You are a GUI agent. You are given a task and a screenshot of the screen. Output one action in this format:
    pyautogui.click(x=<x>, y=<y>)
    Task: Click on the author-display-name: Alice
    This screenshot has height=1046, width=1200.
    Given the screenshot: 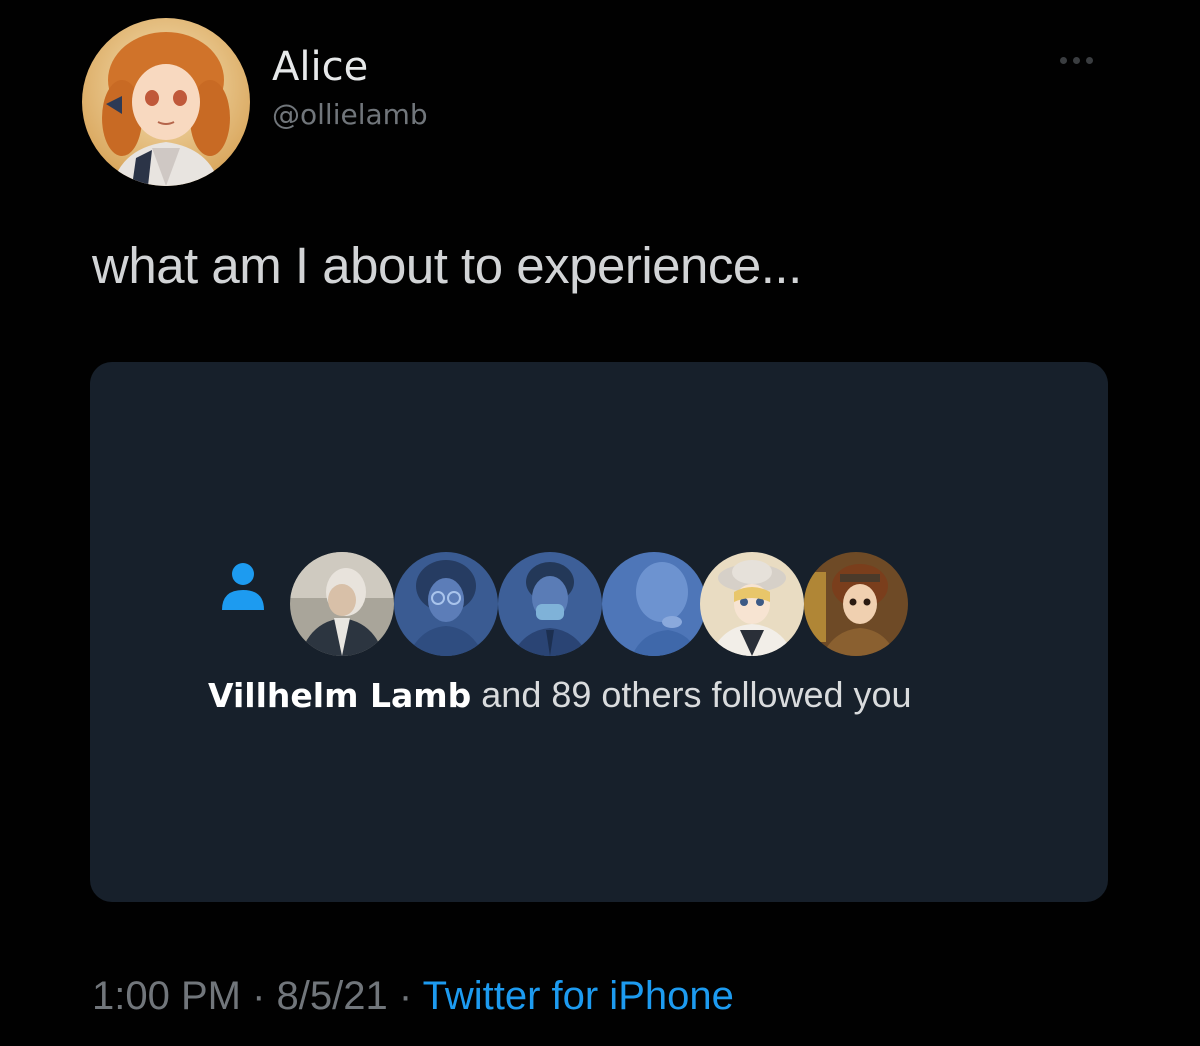 What is the action you would take?
    pyautogui.click(x=320, y=67)
    